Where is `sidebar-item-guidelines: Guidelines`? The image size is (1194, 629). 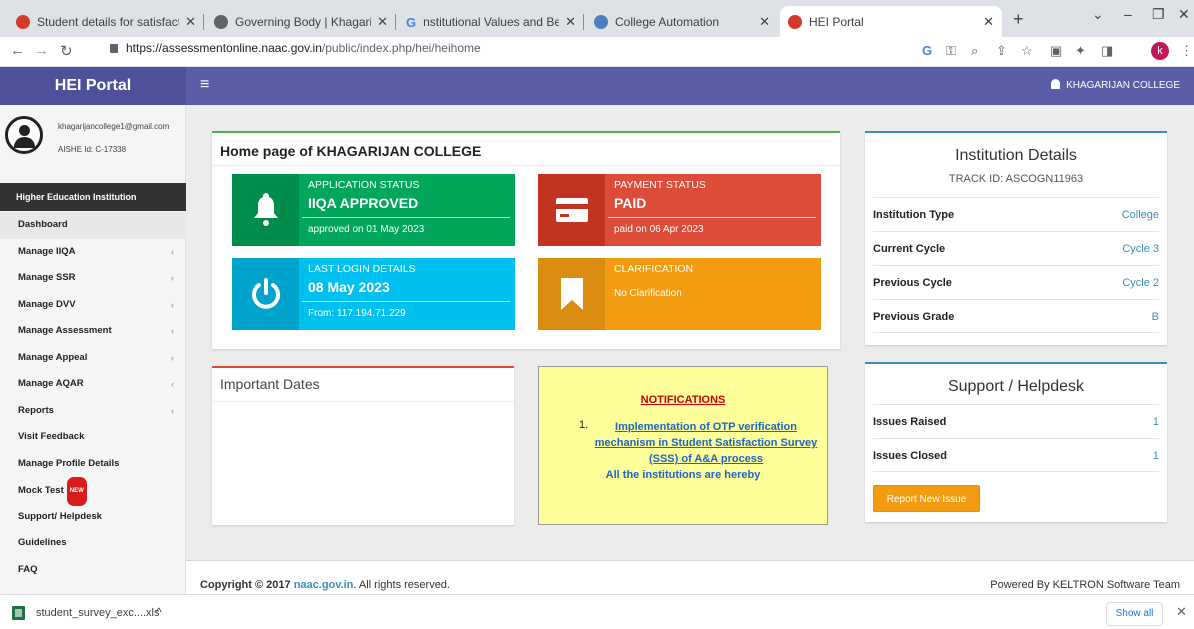
sidebar-item-guidelines: Guidelines is located at coordinates (93, 543).